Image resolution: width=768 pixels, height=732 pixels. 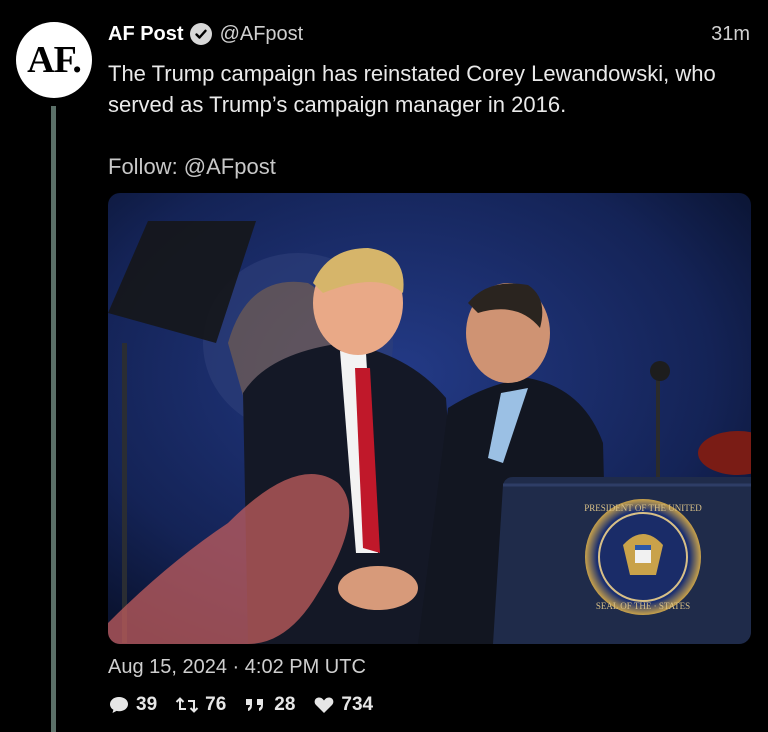 What do you see at coordinates (324, 705) in the screenshot?
I see `heart-icon` at bounding box center [324, 705].